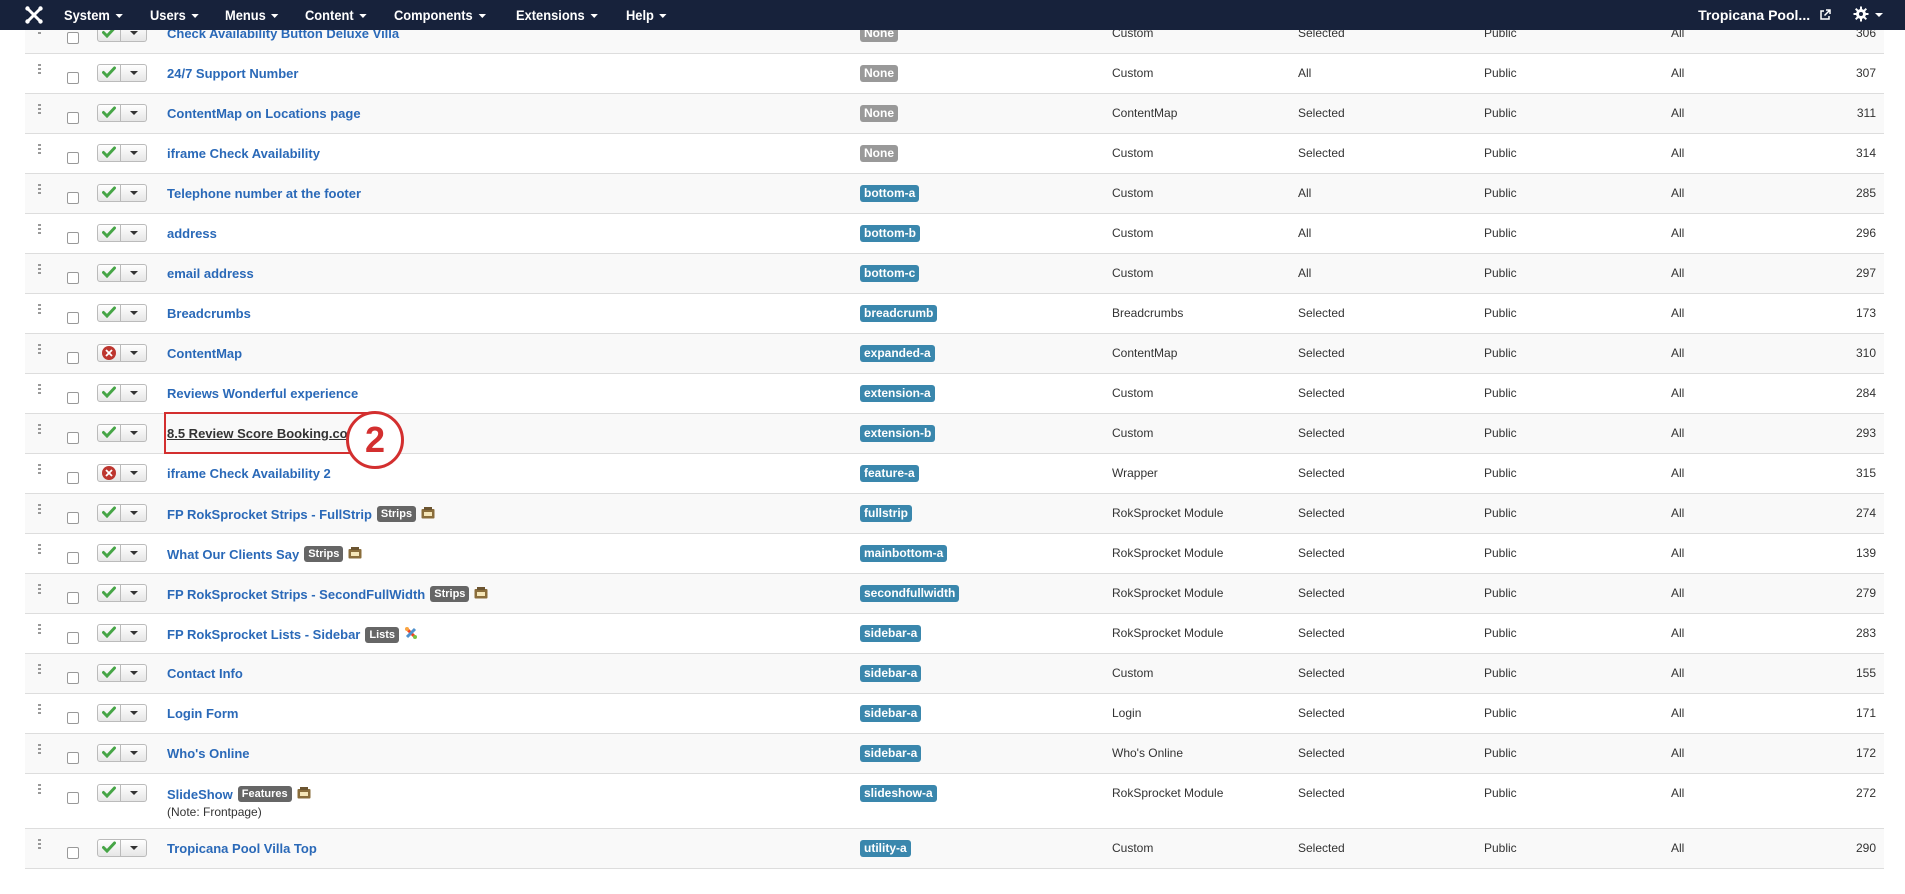 The image size is (1905, 894). I want to click on menu-components: Components, so click(440, 15).